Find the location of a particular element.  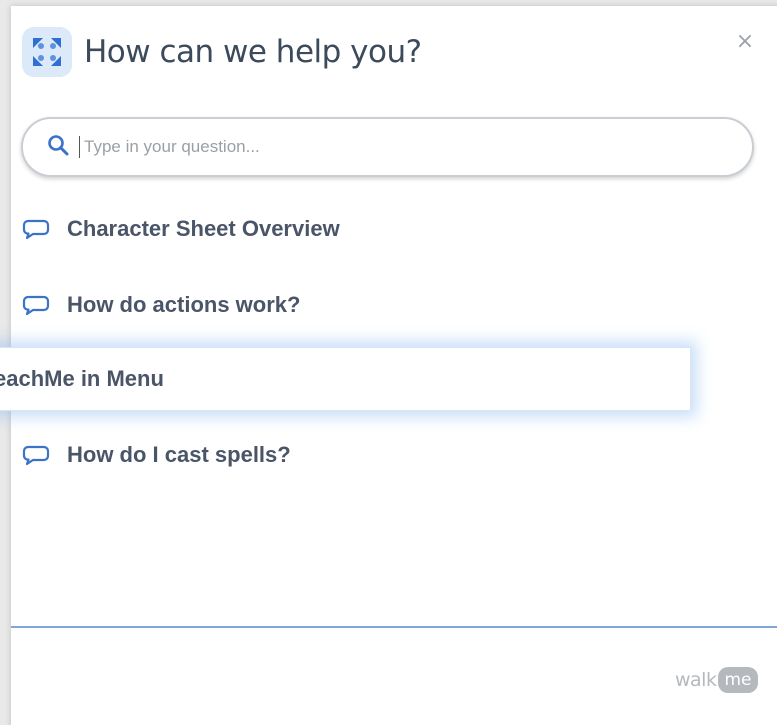

header: How can we help you? is located at coordinates (222, 52).